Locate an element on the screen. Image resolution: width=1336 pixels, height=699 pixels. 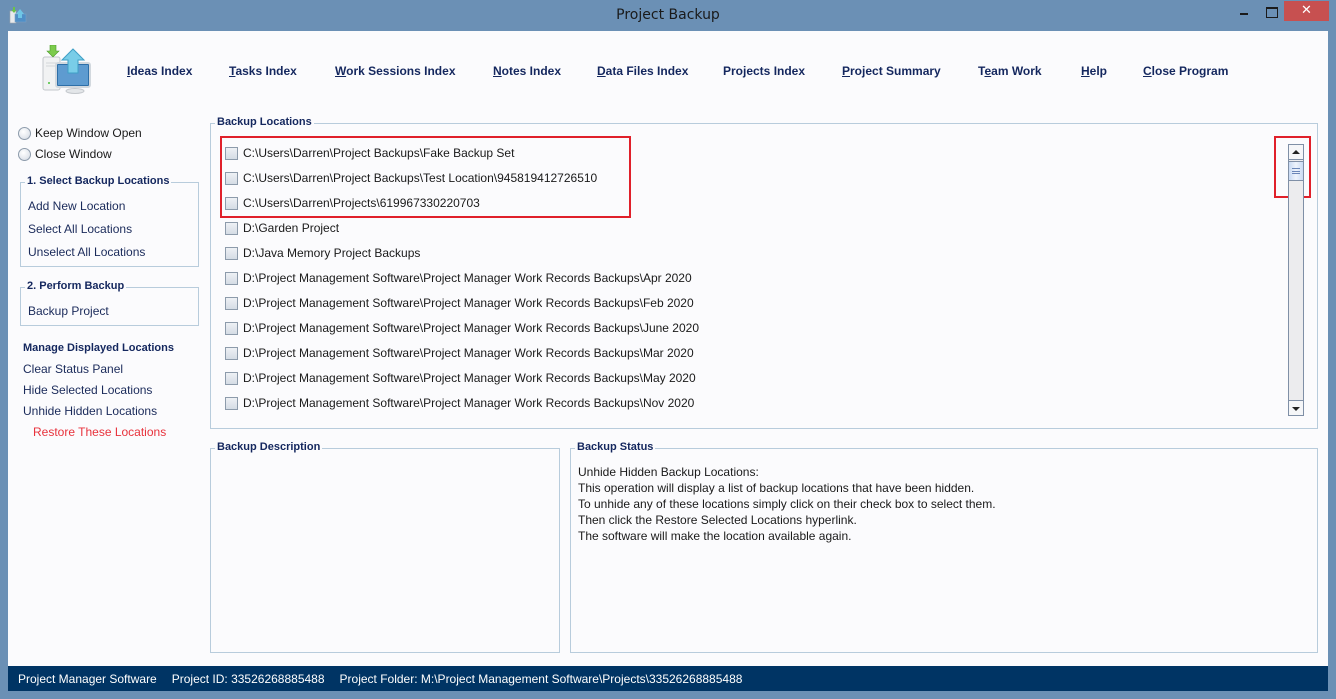
scroll-down-arrow-icon is located at coordinates (1296, 407).